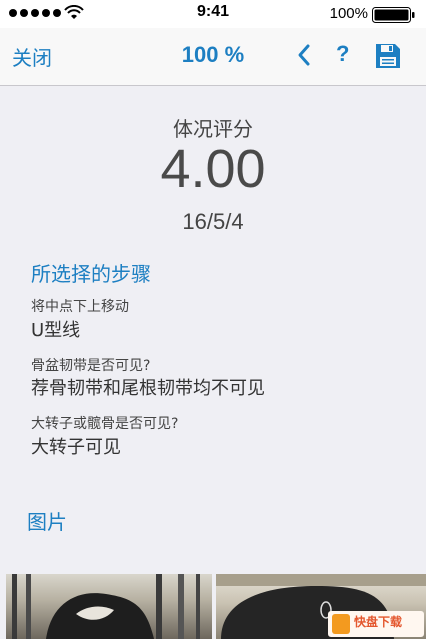  What do you see at coordinates (32, 56) in the screenshot?
I see `close-button: 关闭` at bounding box center [32, 56].